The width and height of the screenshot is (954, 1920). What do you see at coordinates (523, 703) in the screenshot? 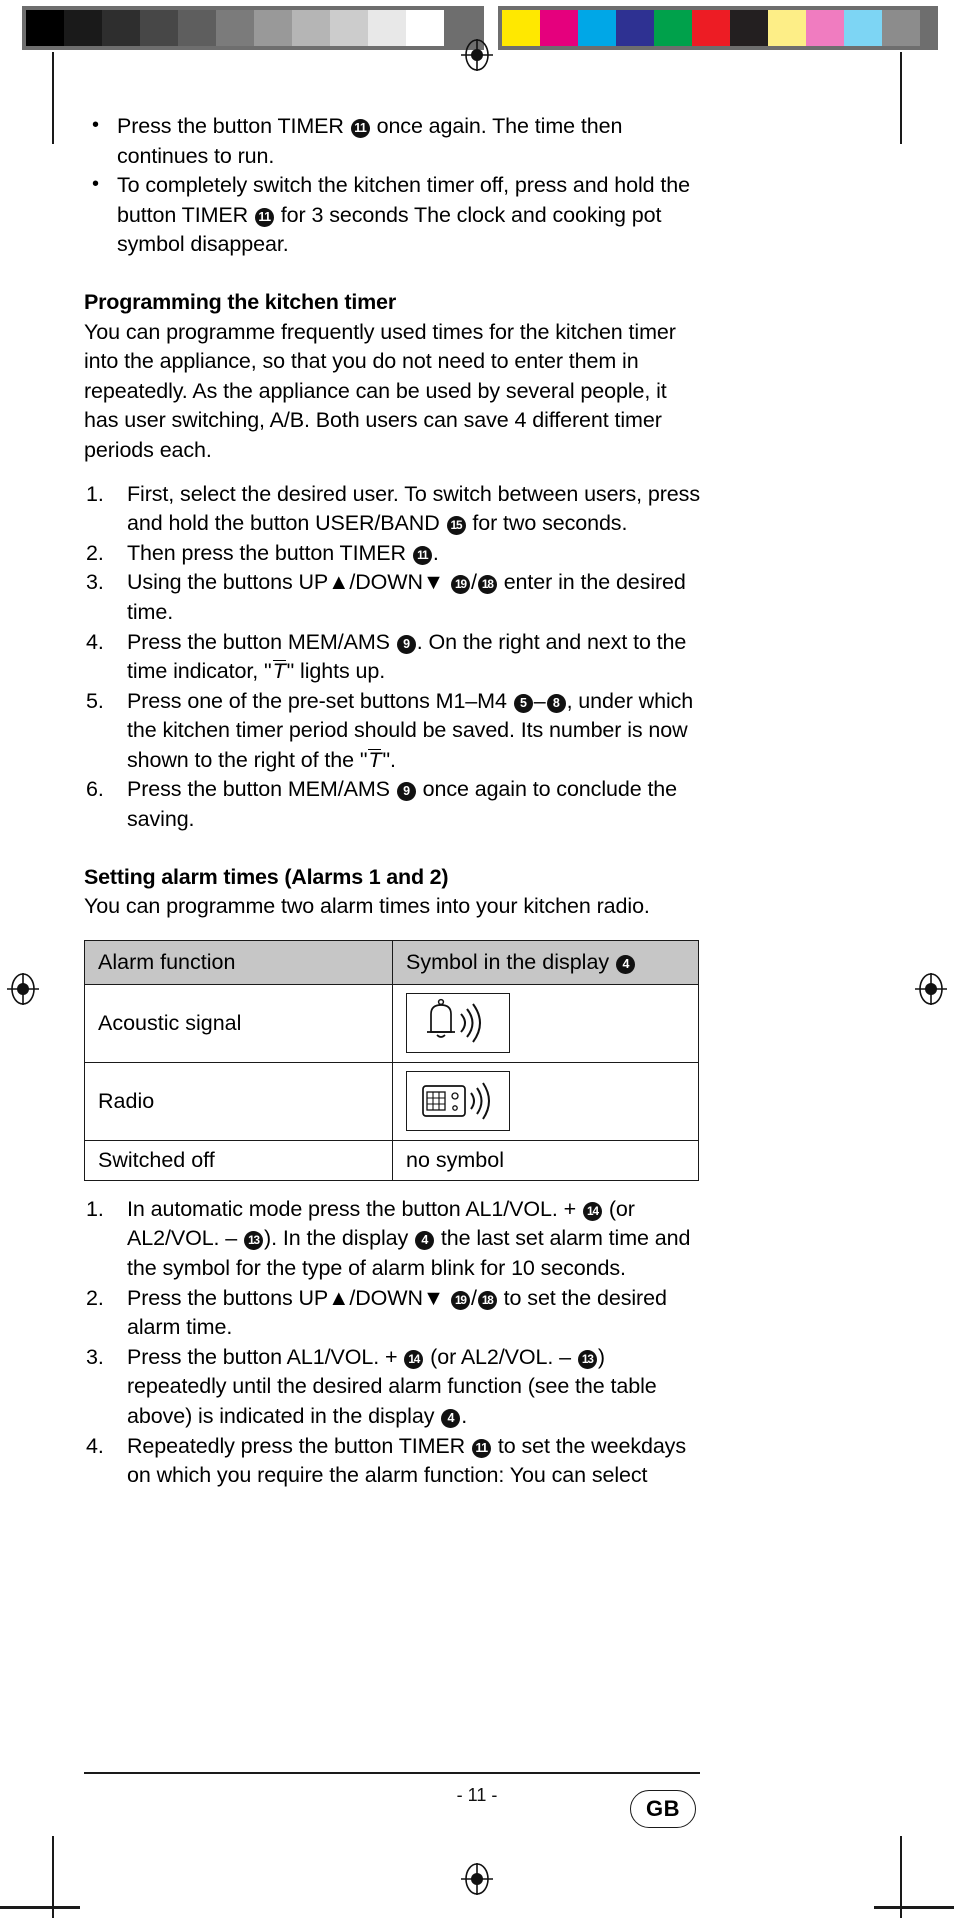
I see `button-ref-badge: 5` at bounding box center [523, 703].